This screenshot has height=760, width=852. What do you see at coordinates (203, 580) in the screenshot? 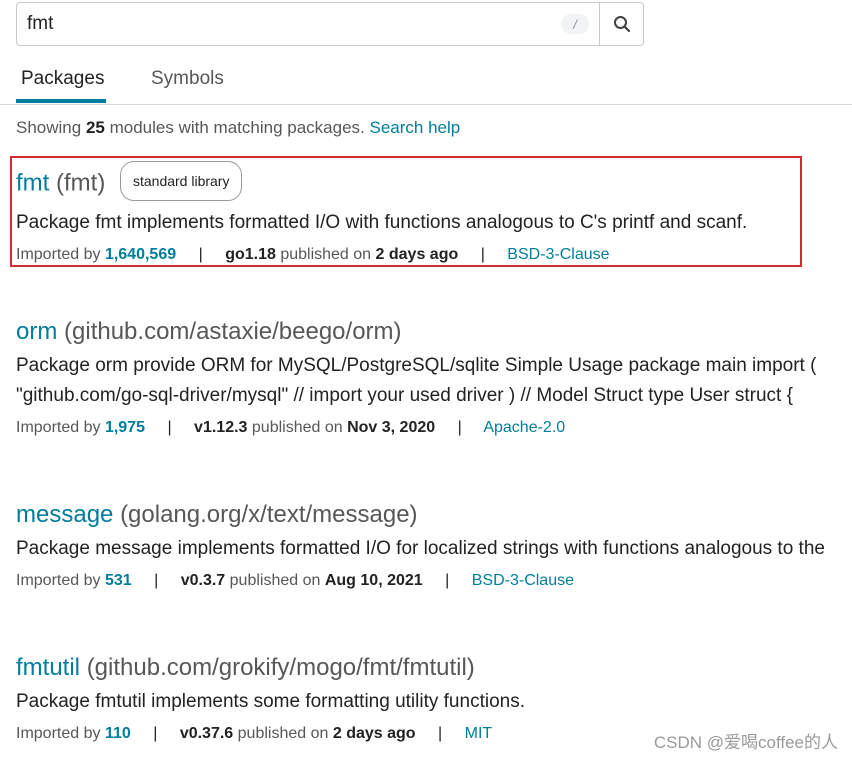
I see `version: v0.3.7` at bounding box center [203, 580].